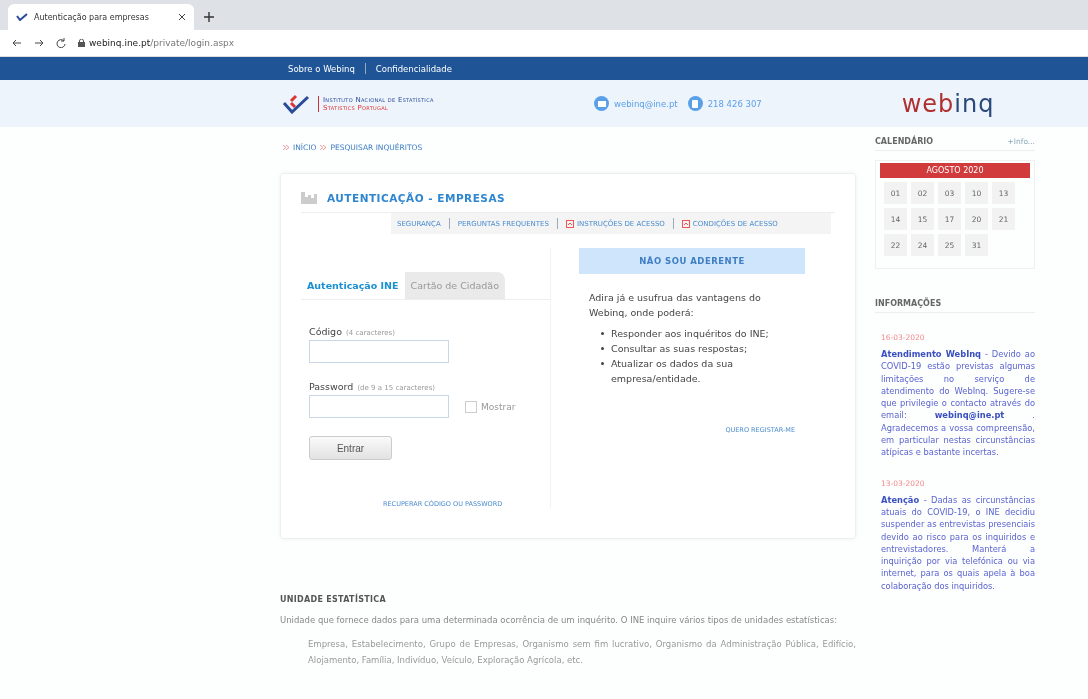 The image size is (1088, 699). I want to click on mail-icon, so click(601, 103).